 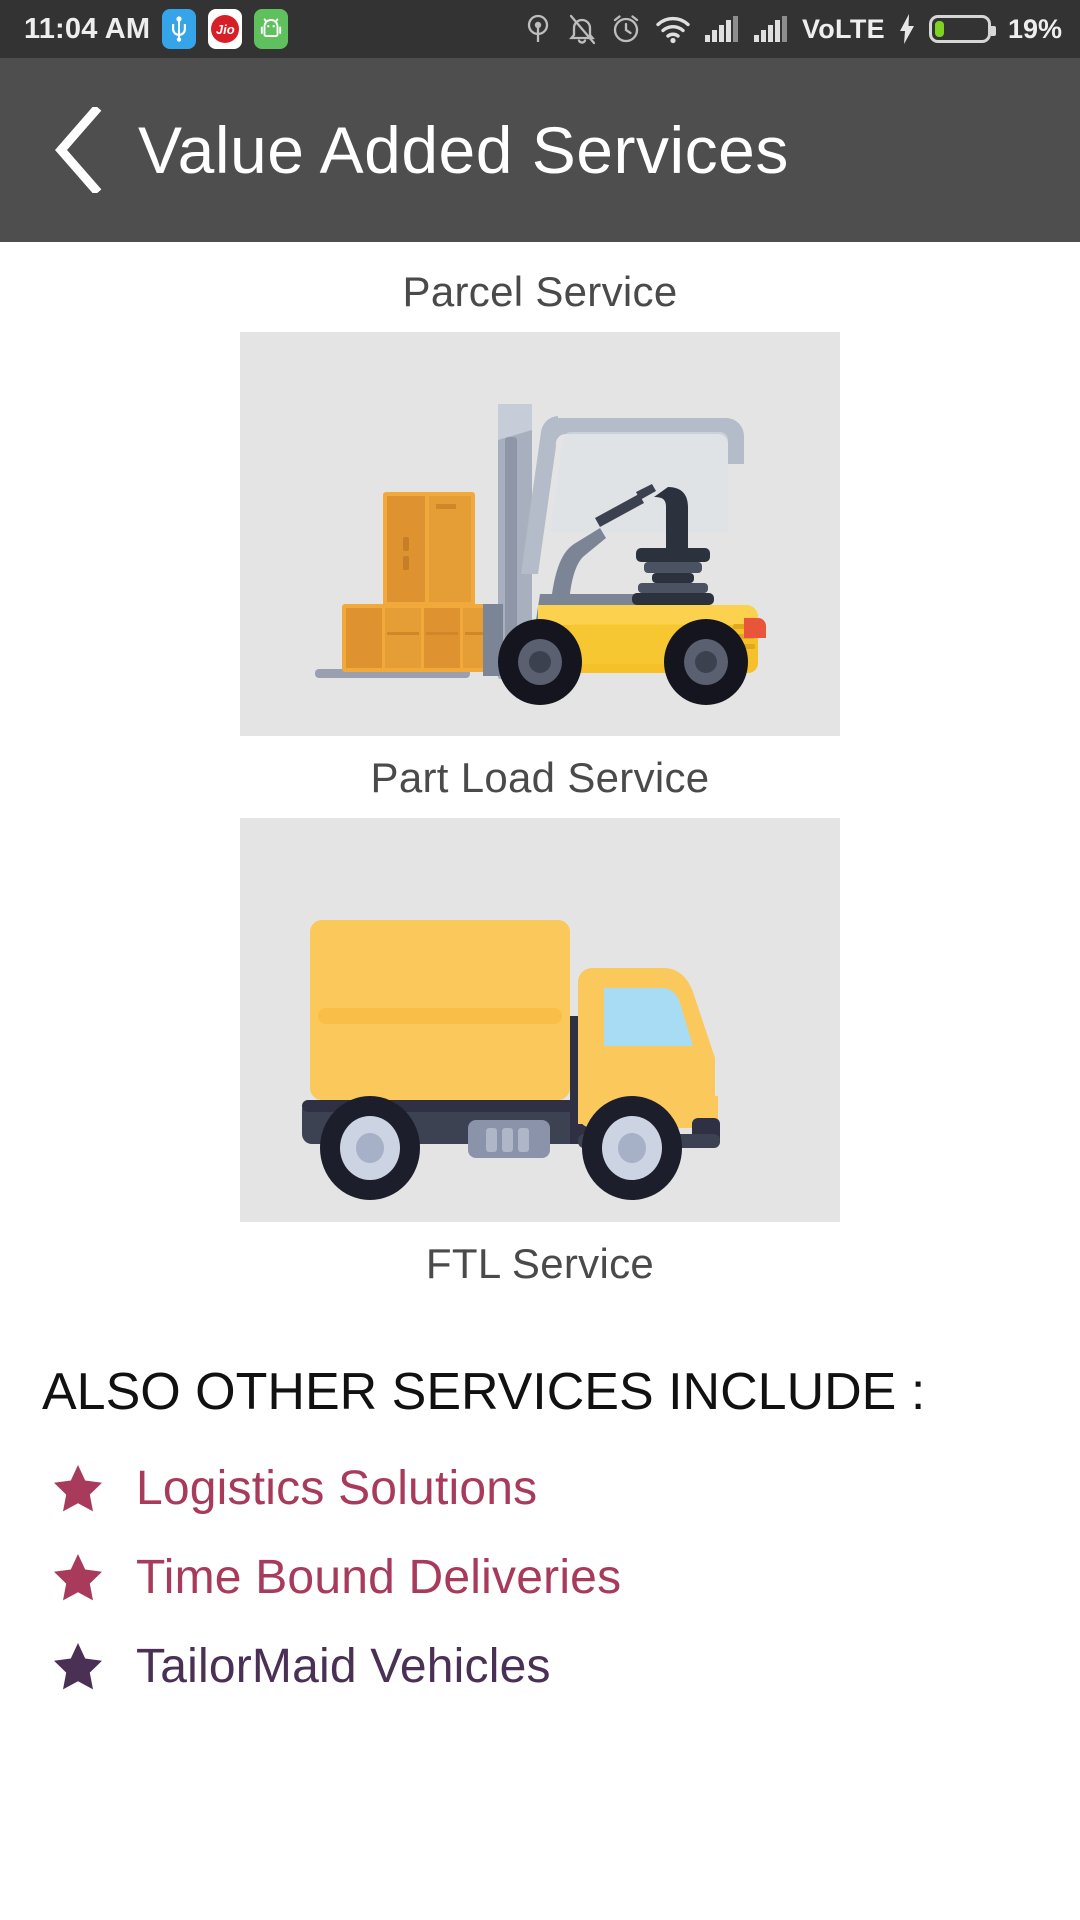 I want to click on other-service-item-time-bound-deliveries: Time Bound Deliveries, so click(x=540, y=1577).